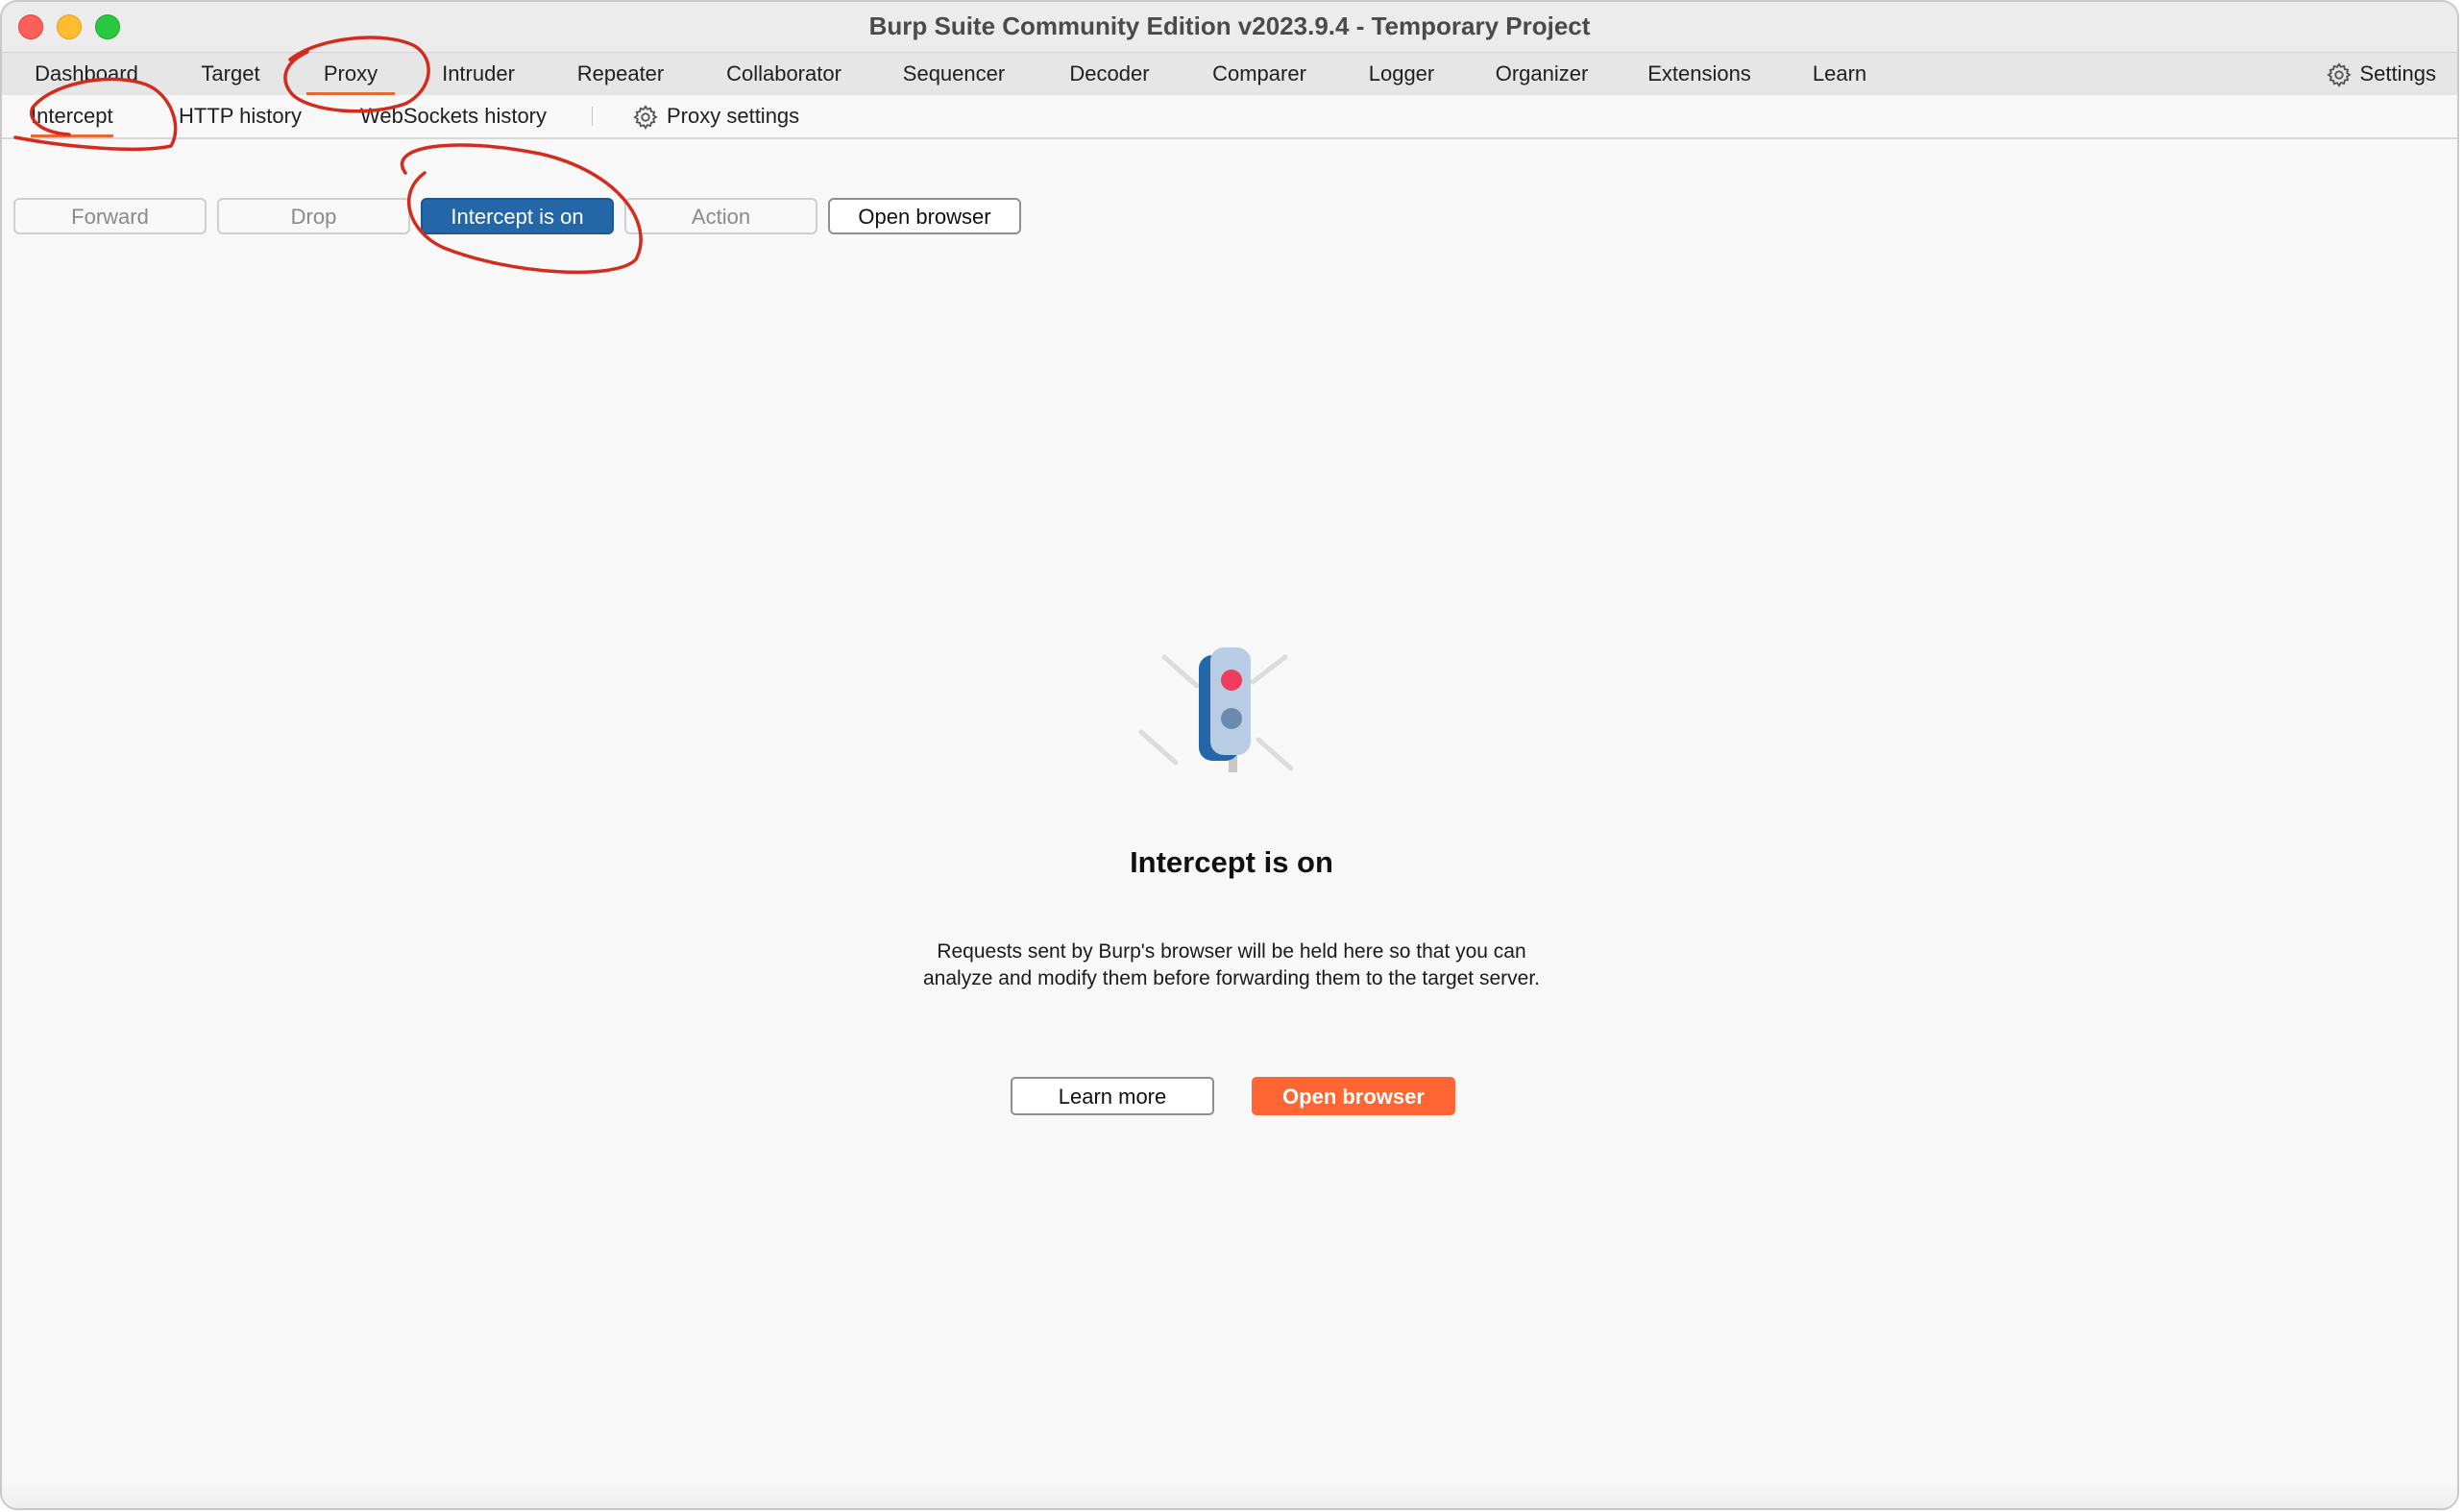 This screenshot has height=1512, width=2463. What do you see at coordinates (1109, 74) in the screenshot?
I see `tab-decoder: Decoder` at bounding box center [1109, 74].